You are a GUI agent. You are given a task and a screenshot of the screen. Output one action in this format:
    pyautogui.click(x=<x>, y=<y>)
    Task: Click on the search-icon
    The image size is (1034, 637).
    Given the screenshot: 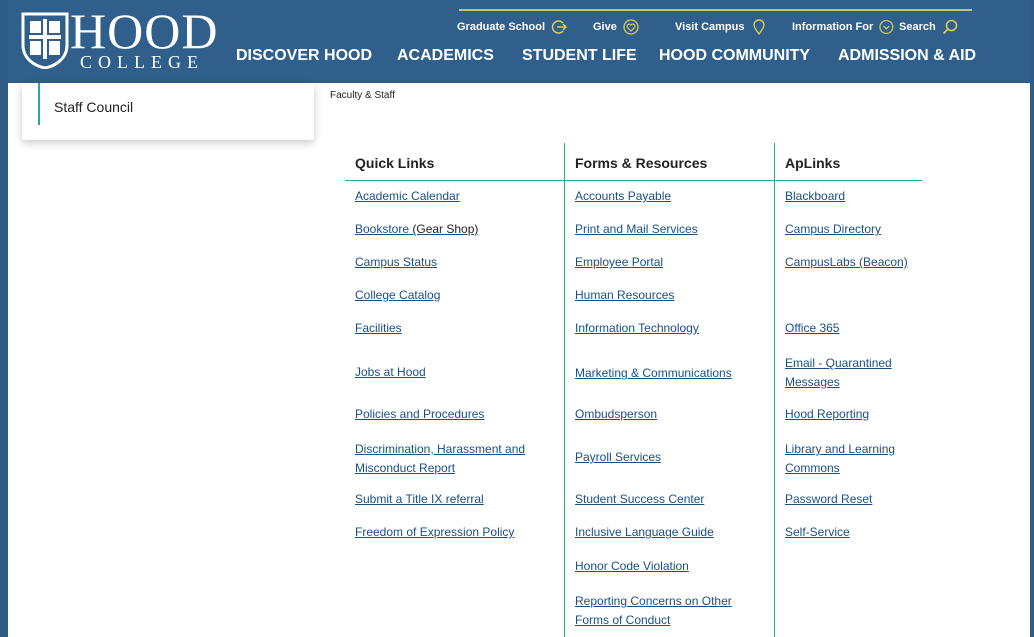 What is the action you would take?
    pyautogui.click(x=950, y=27)
    